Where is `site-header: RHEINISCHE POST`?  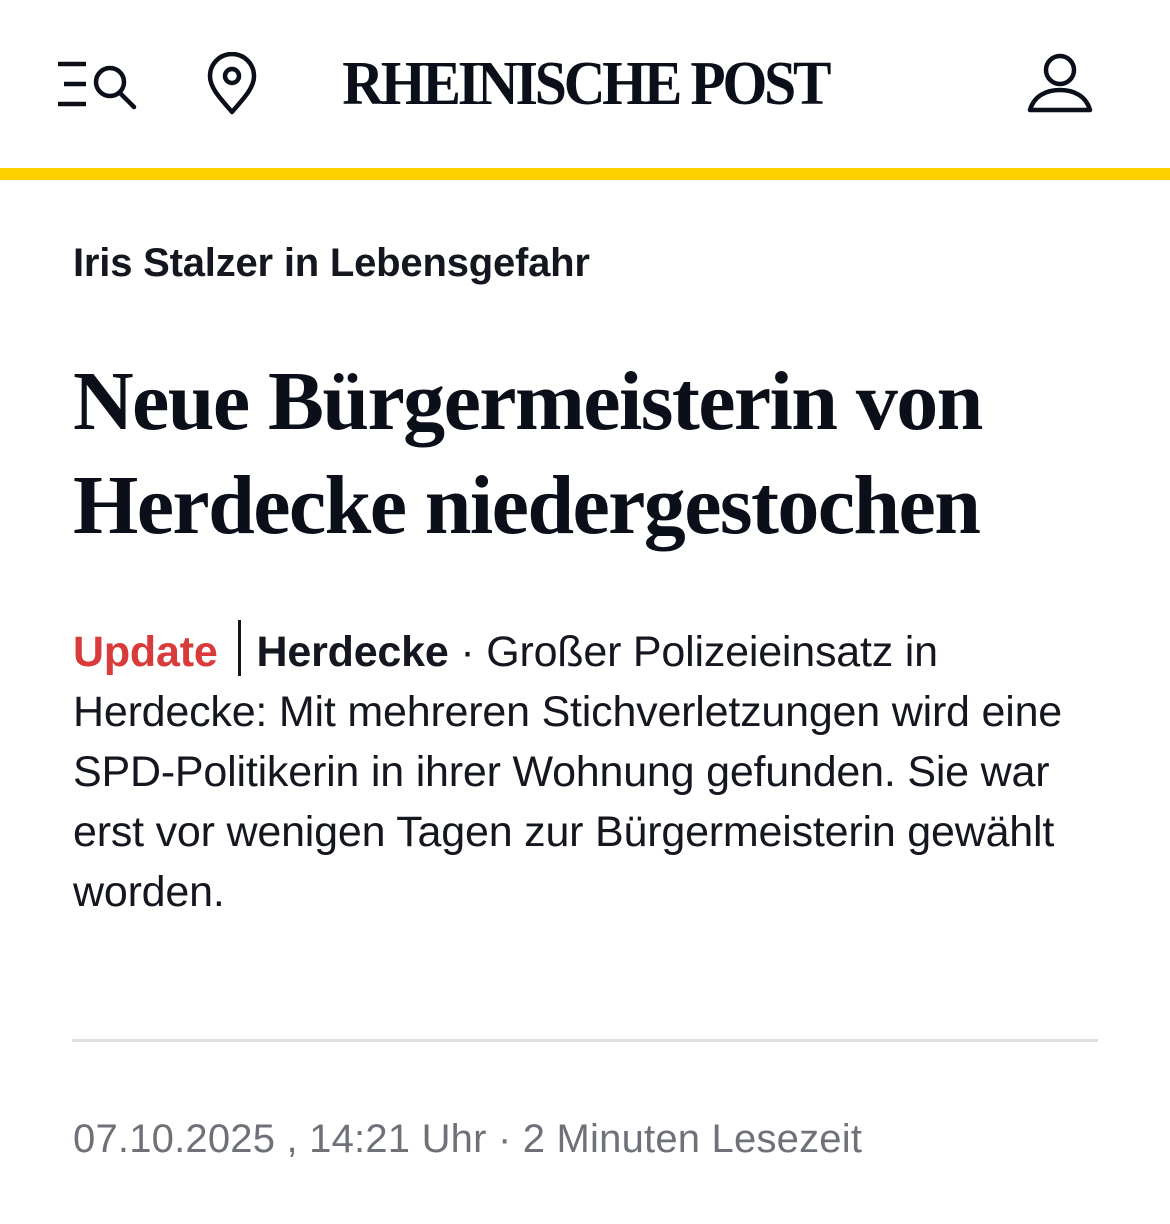 site-header: RHEINISCHE POST is located at coordinates (585, 84).